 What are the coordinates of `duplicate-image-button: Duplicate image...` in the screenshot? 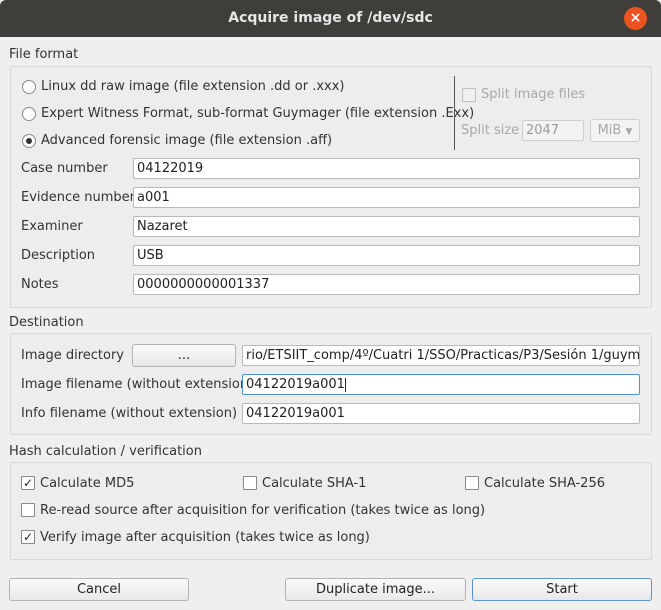 It's located at (375, 589).